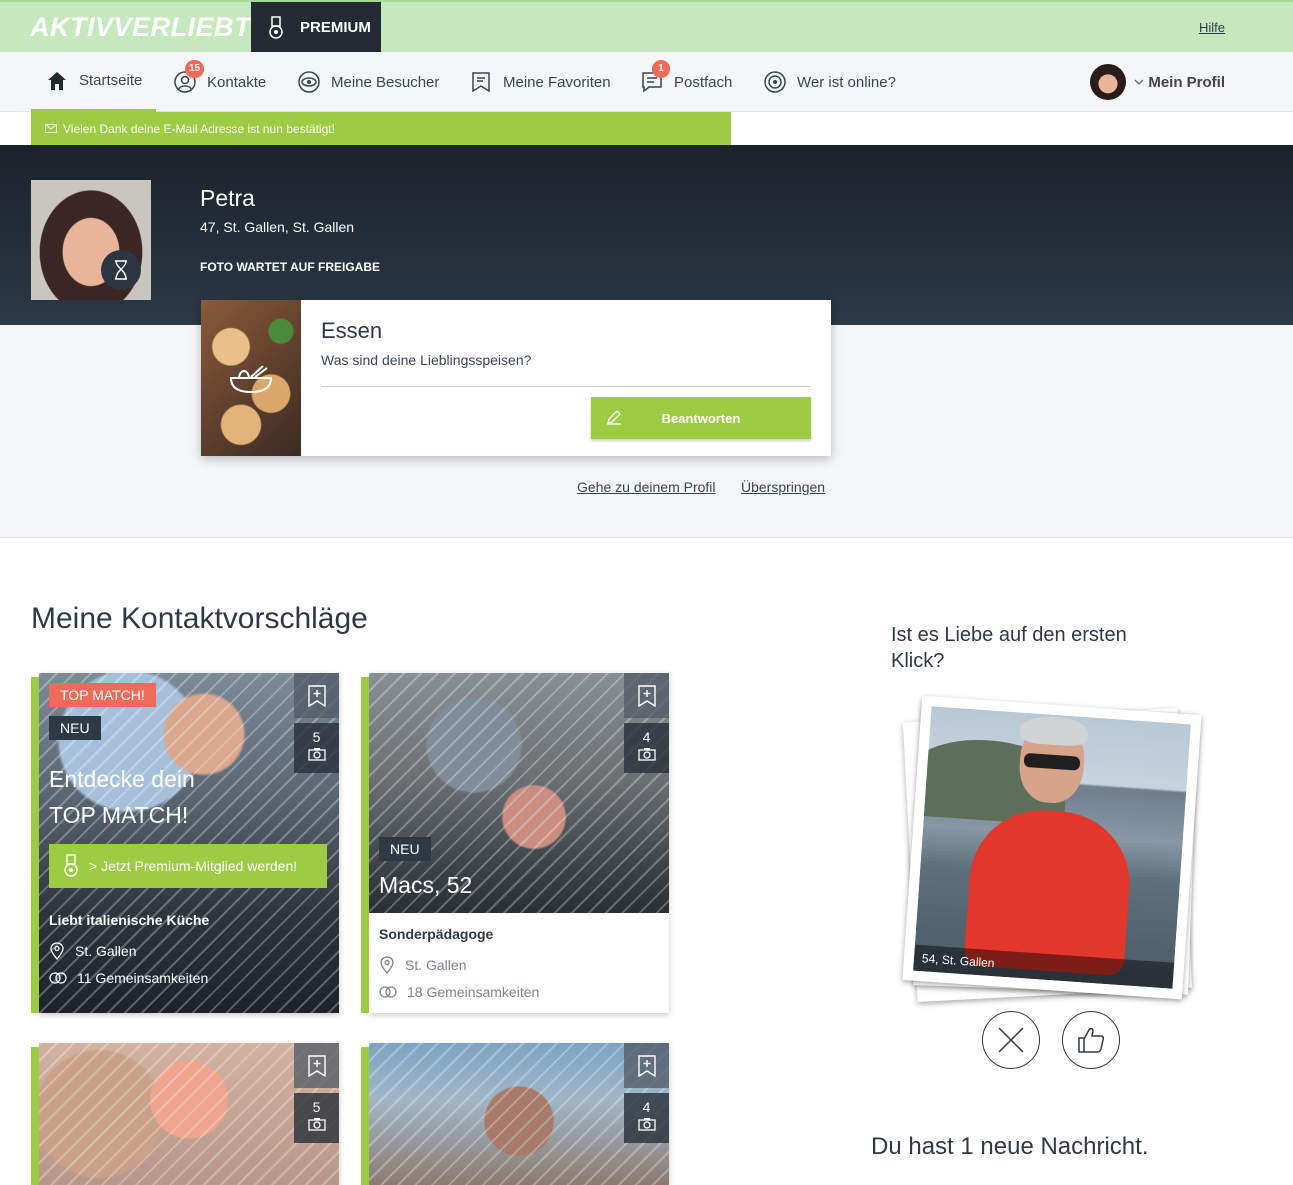 This screenshot has height=1185, width=1293. Describe the element at coordinates (1009, 648) in the screenshot. I see `love-at-first-click-title: Ist es Liebe auf den ersten Klick?` at that location.